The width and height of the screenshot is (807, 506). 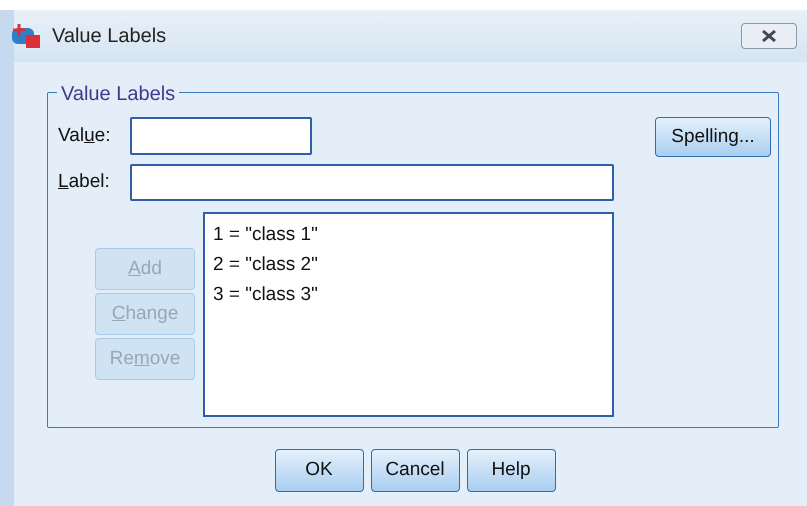 I want to click on dialog-button: OK, so click(x=319, y=470).